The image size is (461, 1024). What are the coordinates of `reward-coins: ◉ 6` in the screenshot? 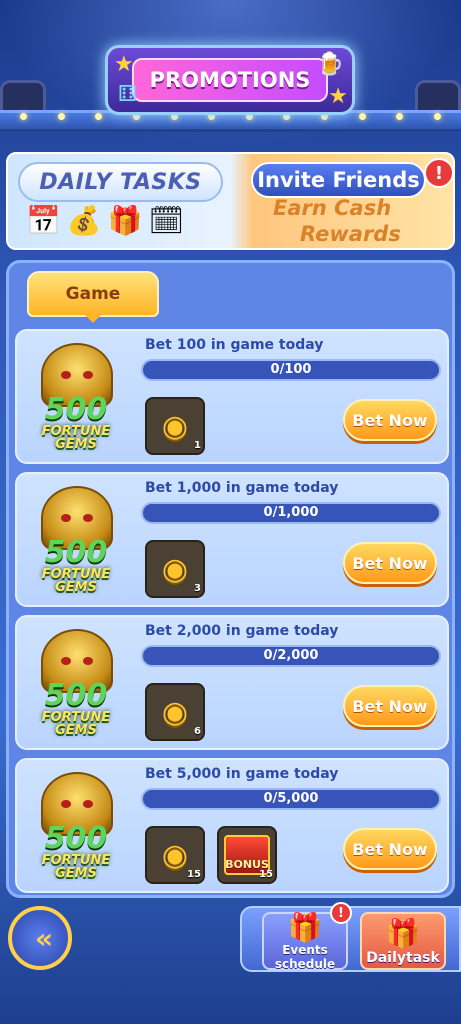 It's located at (175, 712).